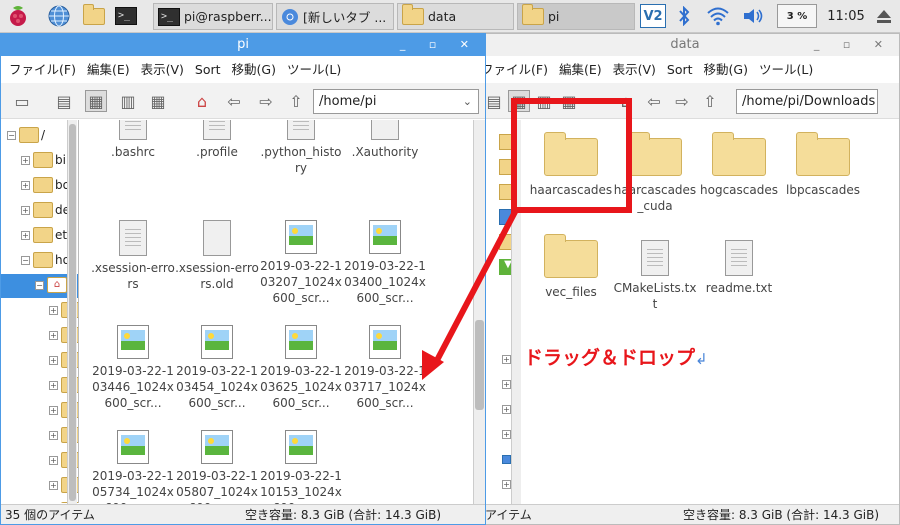 Image resolution: width=900 pixels, height=525 pixels. I want to click on drag-and-drop-annotation: ドラッグ＆ドロップ↲, so click(616, 356).